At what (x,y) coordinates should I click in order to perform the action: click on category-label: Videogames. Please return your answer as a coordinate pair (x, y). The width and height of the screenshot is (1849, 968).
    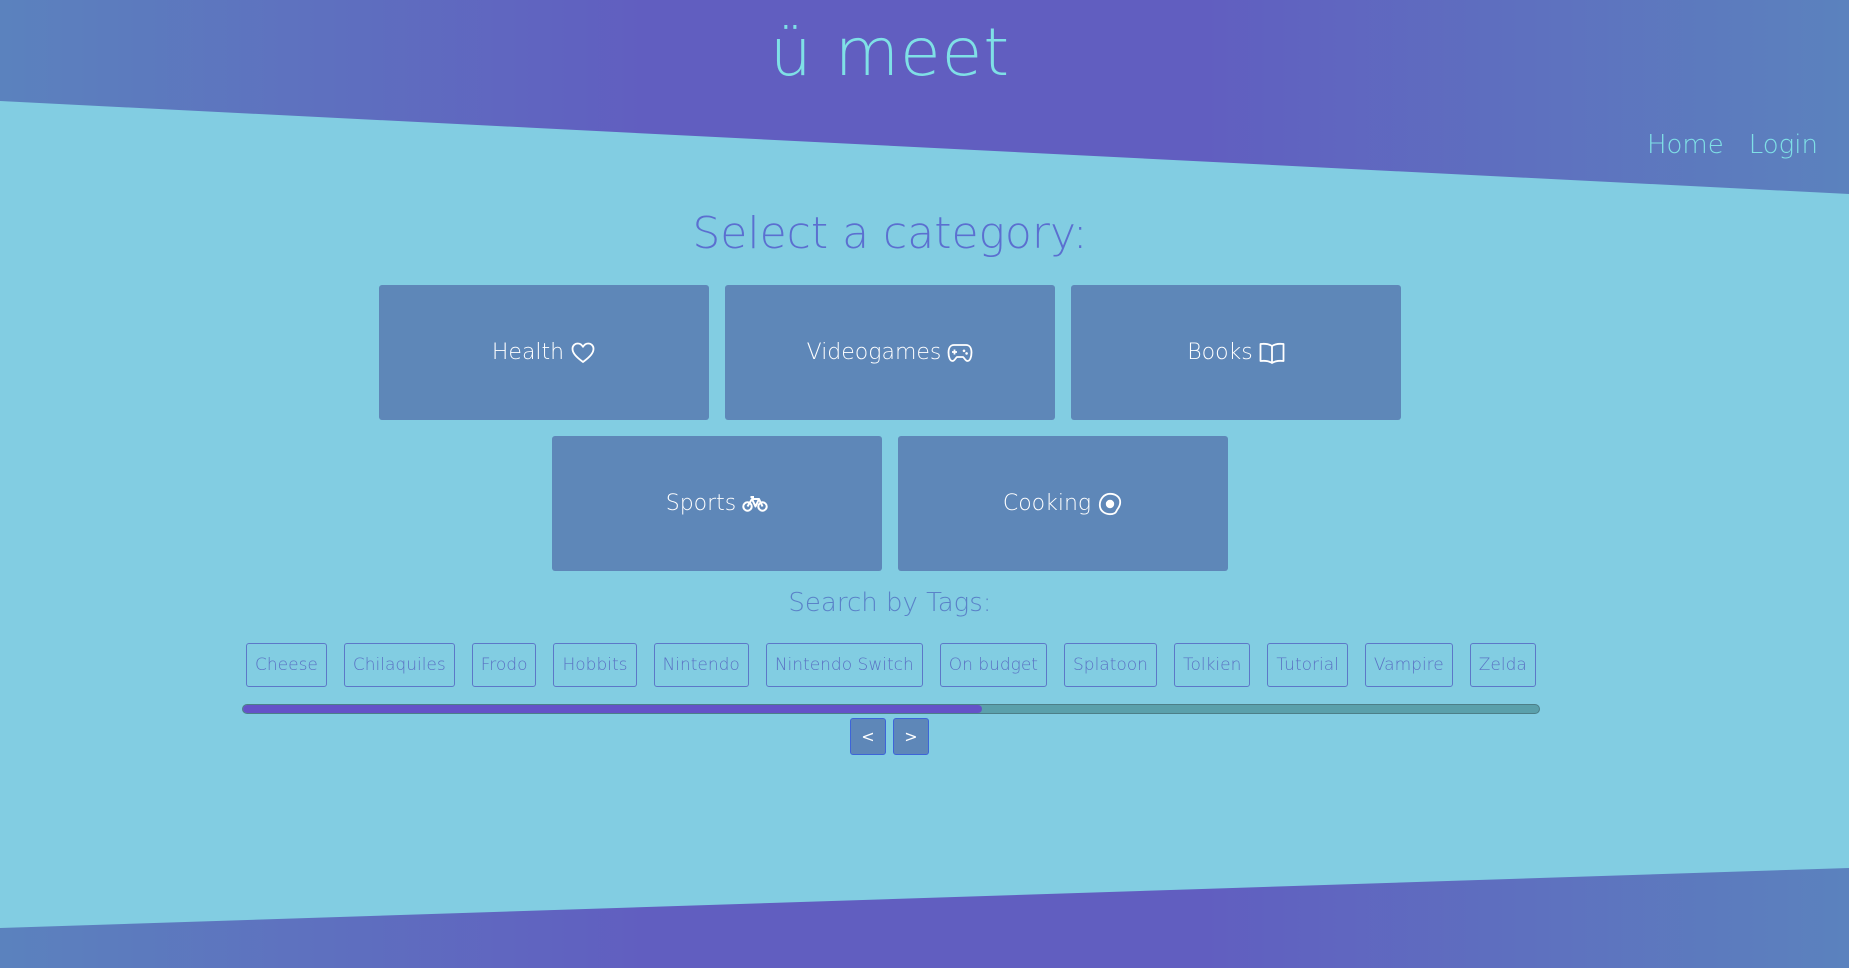
    Looking at the image, I should click on (874, 352).